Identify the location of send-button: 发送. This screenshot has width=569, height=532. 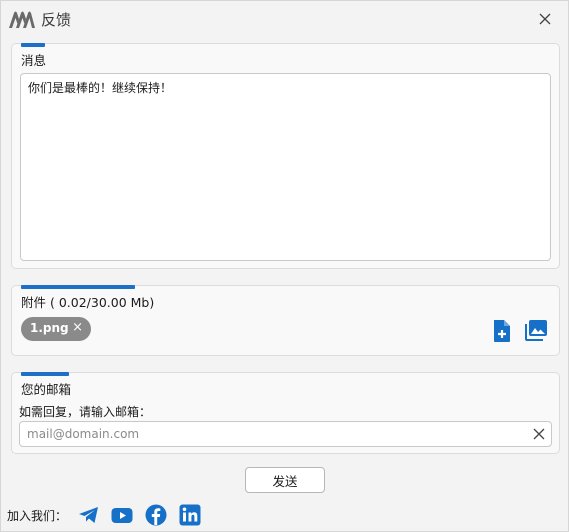
(285, 480).